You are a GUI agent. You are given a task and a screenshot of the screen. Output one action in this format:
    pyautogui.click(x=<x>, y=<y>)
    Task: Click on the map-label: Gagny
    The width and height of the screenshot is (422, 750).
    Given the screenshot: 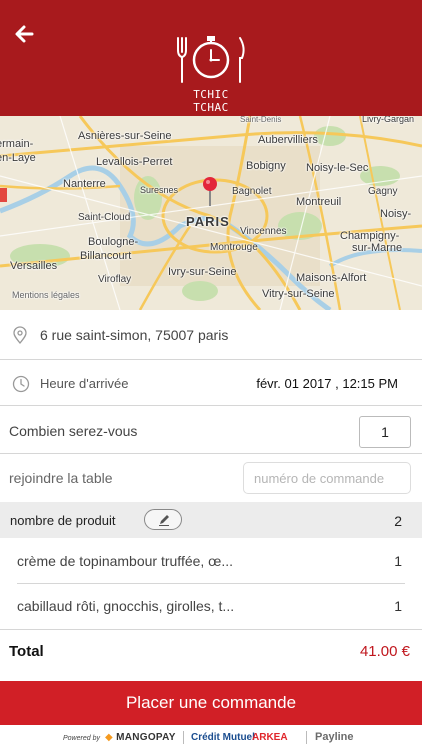 What is the action you would take?
    pyautogui.click(x=383, y=191)
    